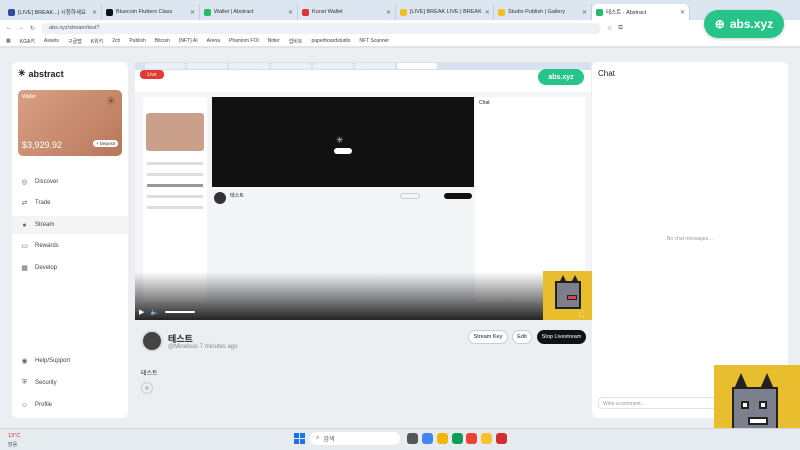 The height and width of the screenshot is (450, 800). I want to click on streamer-handle: @Minebuis, so click(183, 347).